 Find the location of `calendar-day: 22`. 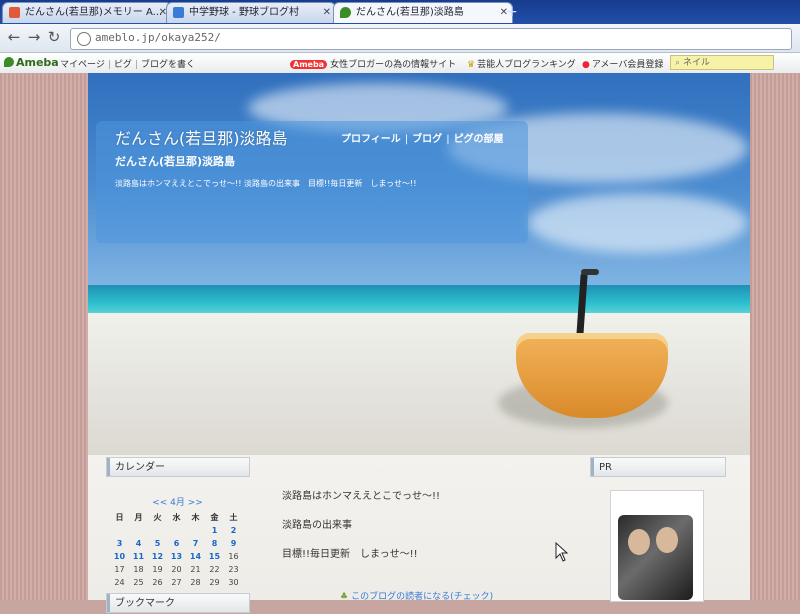

calendar-day: 22 is located at coordinates (214, 569).